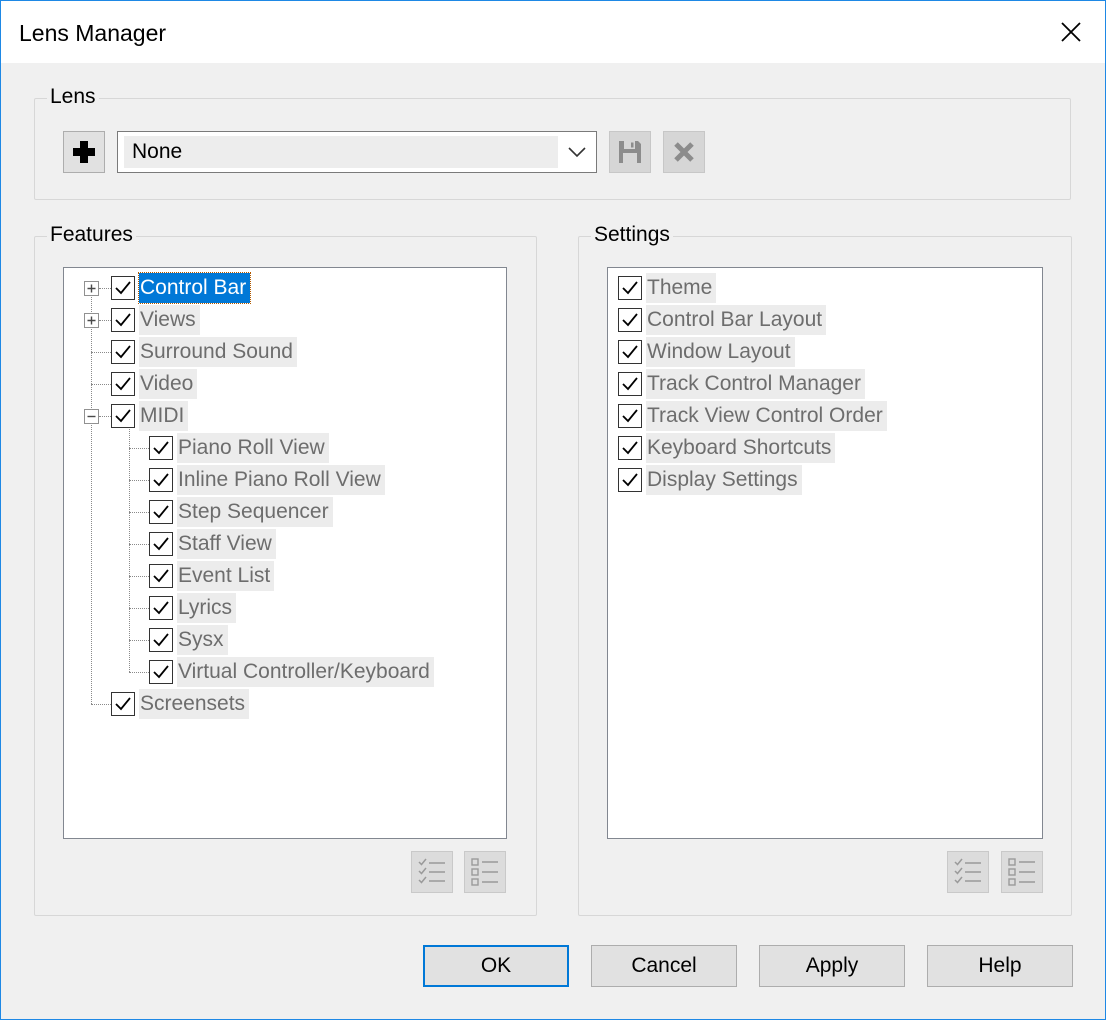  I want to click on tree-item-surround-sound: Surround Sound, so click(204, 352).